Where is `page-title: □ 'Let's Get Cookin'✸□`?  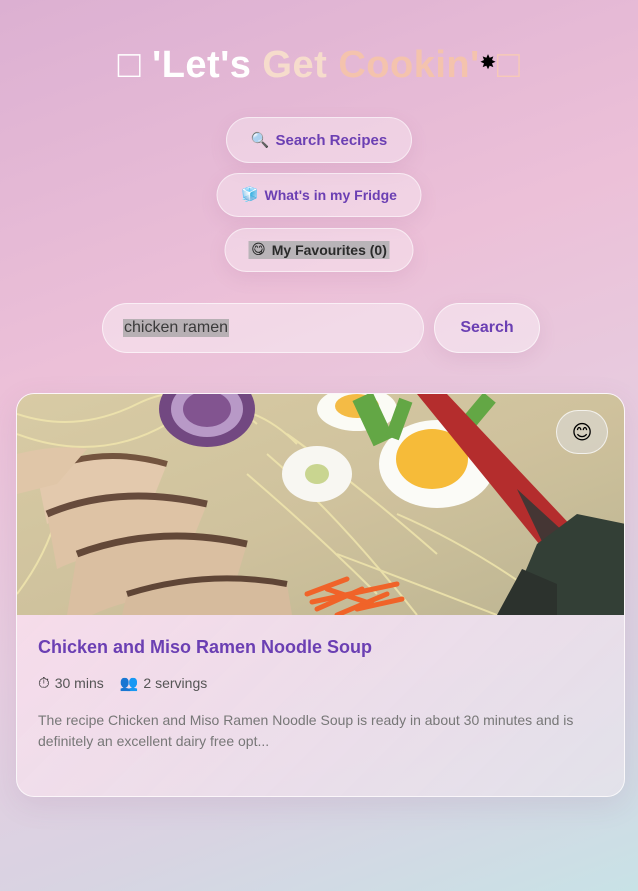
page-title: □ 'Let's Get Cookin'✸□ is located at coordinates (319, 65).